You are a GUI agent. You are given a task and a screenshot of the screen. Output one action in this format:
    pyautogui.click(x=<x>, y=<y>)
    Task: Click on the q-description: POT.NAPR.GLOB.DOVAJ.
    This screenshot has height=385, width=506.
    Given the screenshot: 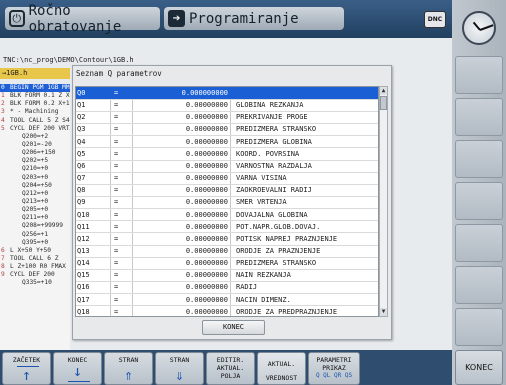 What is the action you would take?
    pyautogui.click(x=278, y=226)
    